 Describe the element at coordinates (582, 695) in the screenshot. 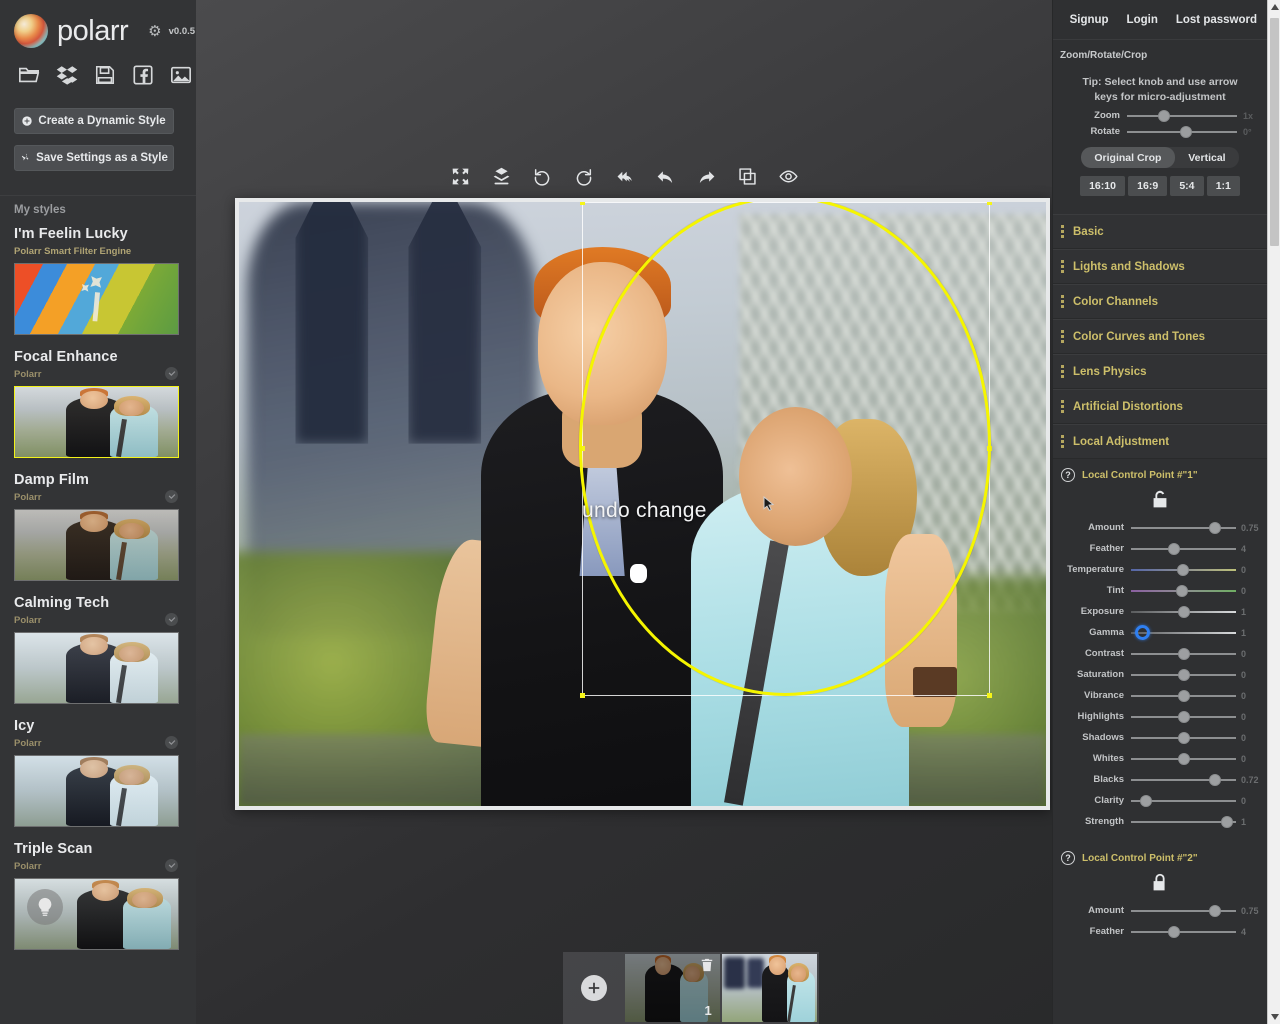

I see `crop-handle-bottom-left` at that location.